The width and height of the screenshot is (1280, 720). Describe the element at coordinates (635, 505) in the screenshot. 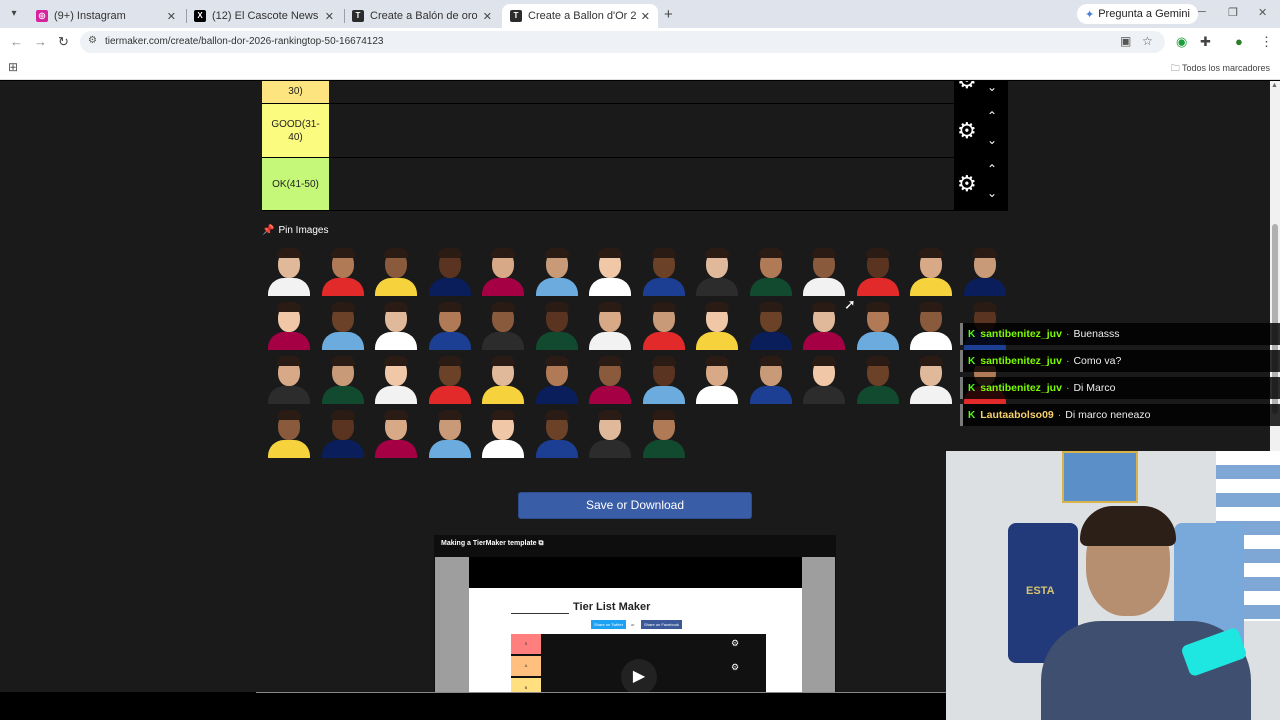

I see `save-or-download-button: Save or Download` at that location.